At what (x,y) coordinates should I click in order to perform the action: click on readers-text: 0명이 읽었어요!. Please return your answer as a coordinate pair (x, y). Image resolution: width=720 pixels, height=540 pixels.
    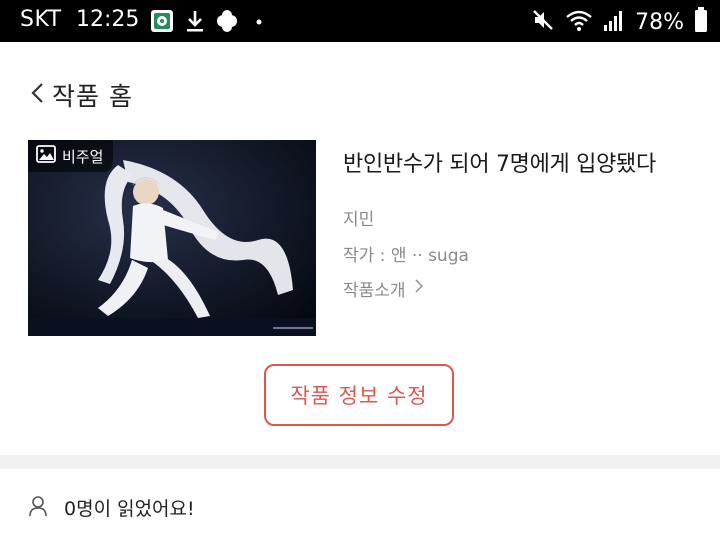
    Looking at the image, I should click on (129, 509).